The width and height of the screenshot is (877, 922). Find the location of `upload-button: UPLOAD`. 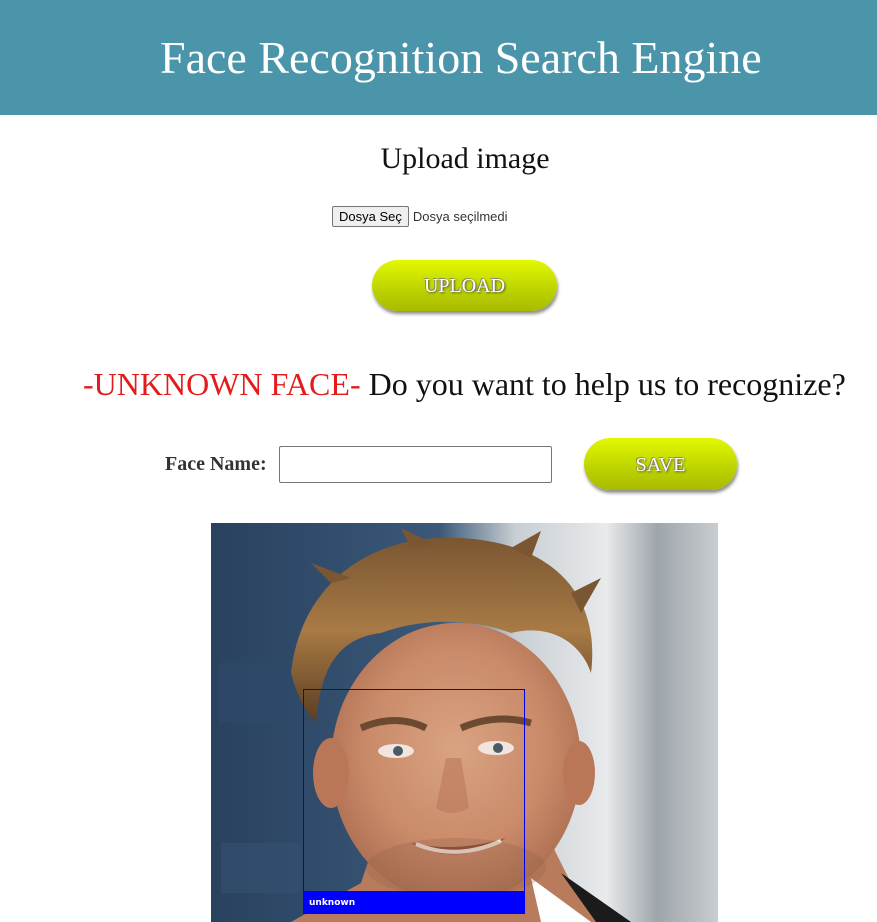

upload-button: UPLOAD is located at coordinates (464, 285).